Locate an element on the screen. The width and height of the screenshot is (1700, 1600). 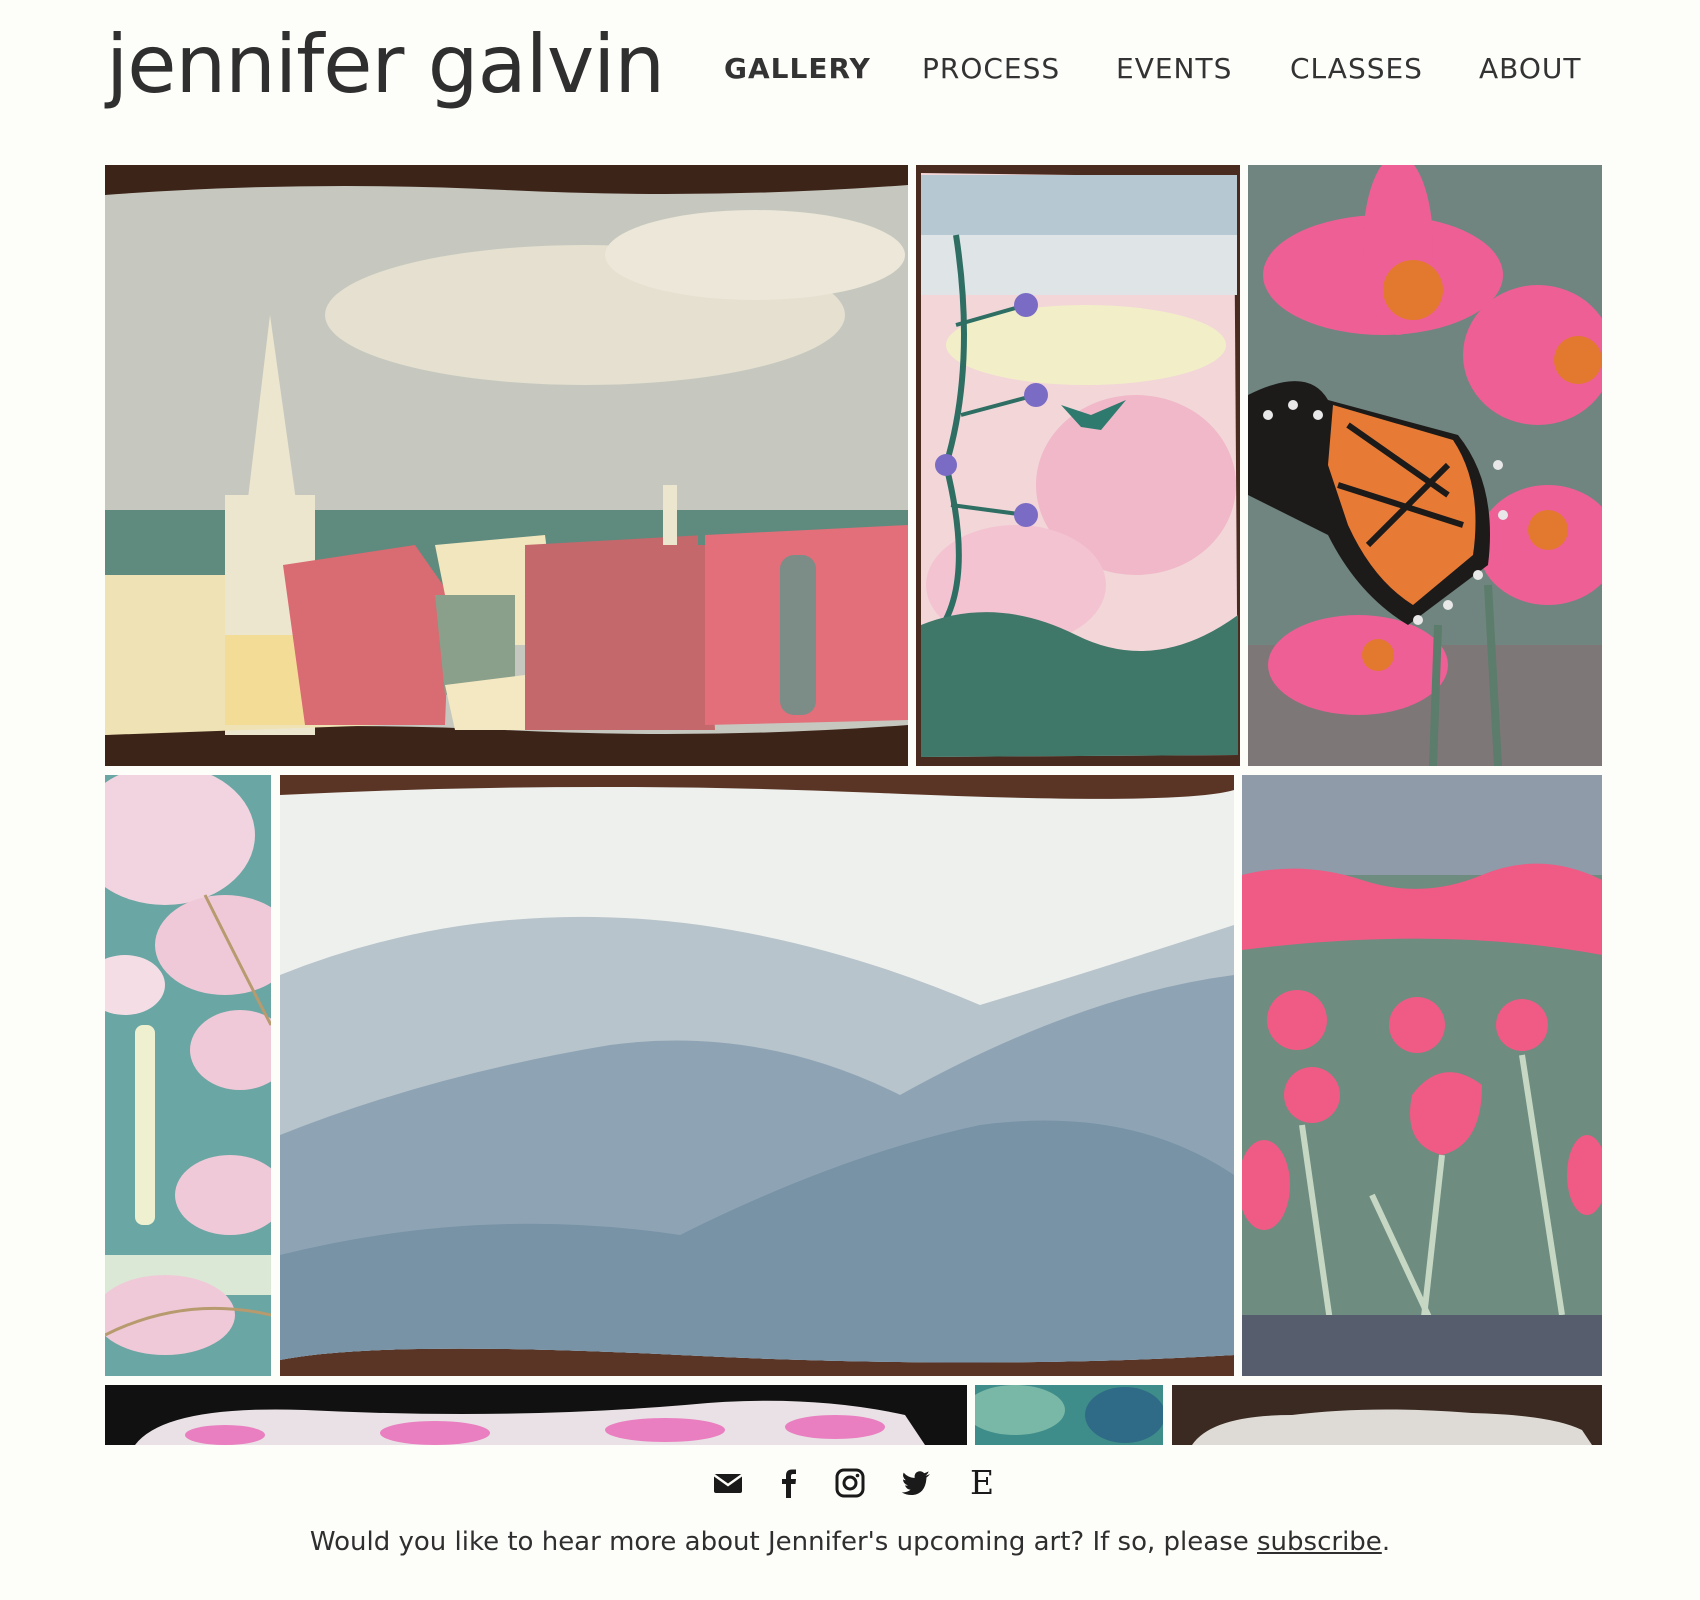
envelope-icon is located at coordinates (728, 1483).